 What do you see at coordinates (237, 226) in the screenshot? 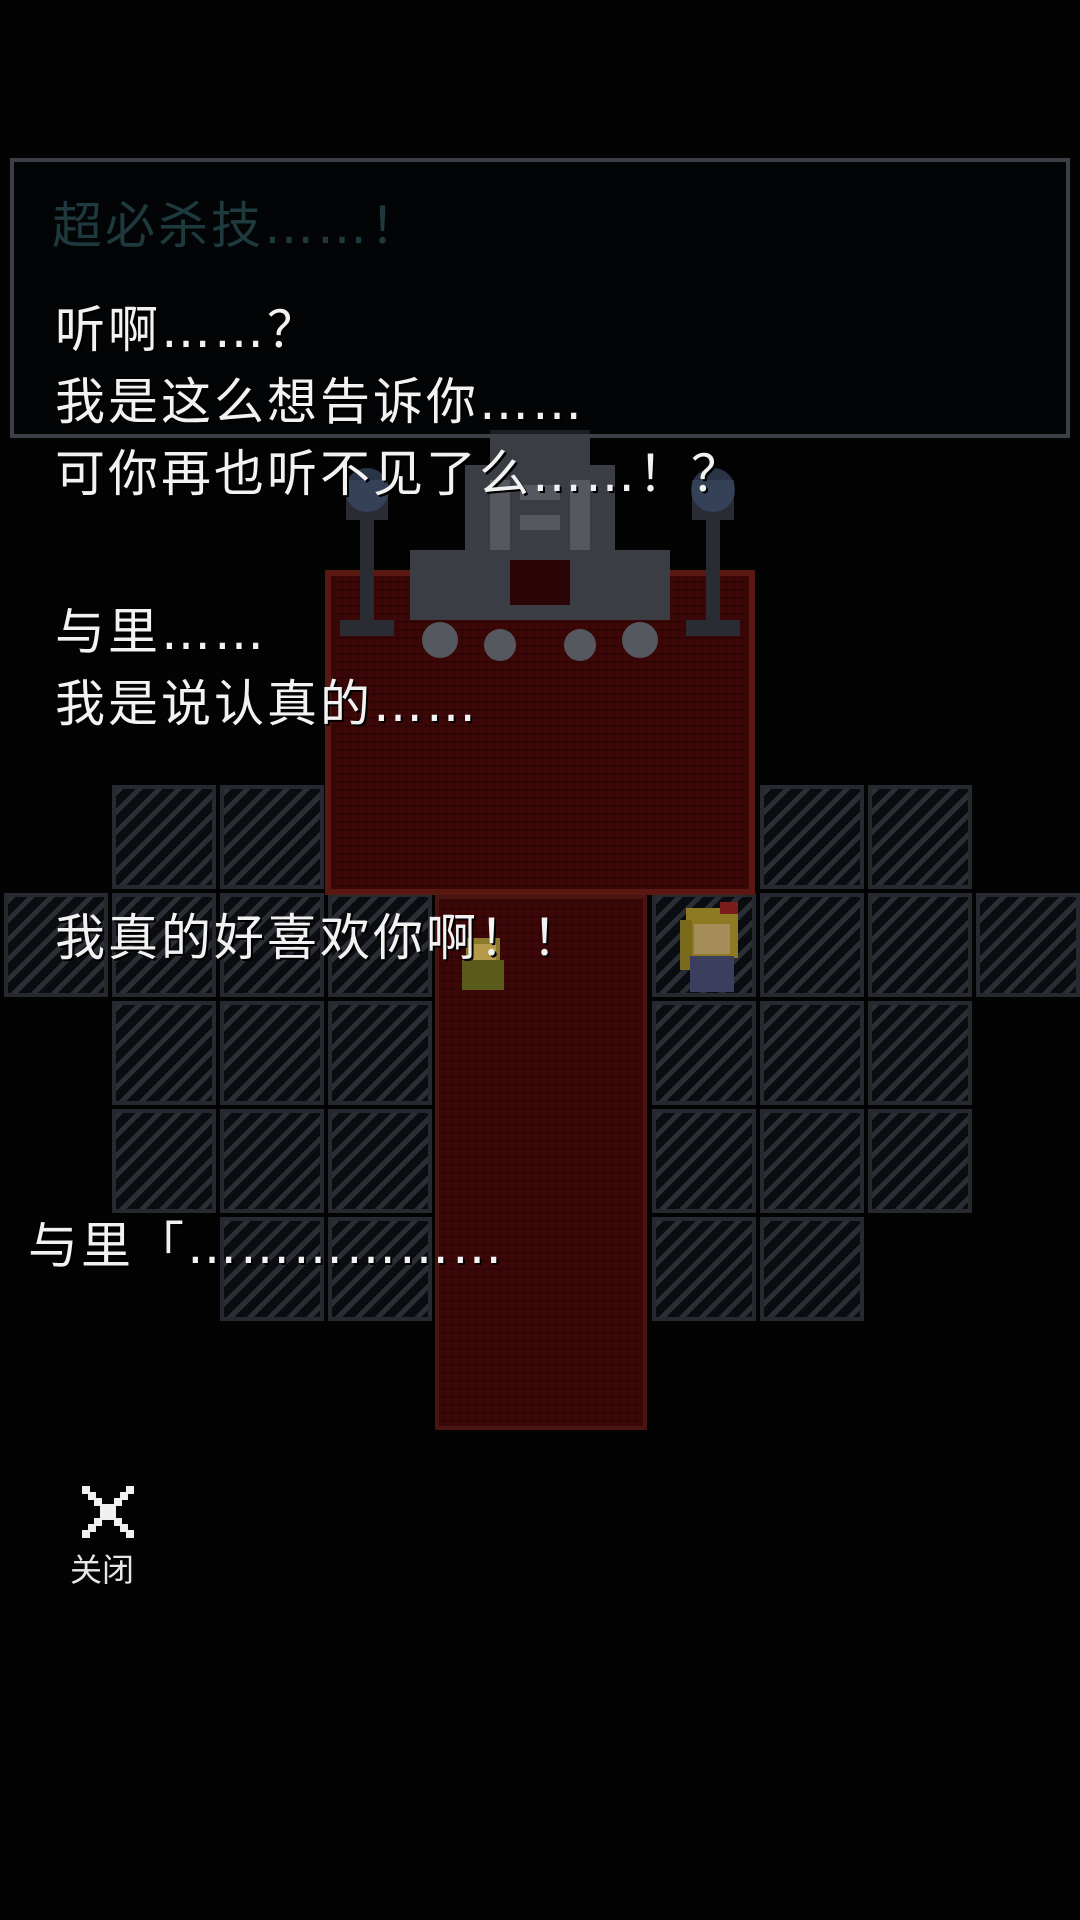
I see `skill-name-text: 超必杀技……！` at bounding box center [237, 226].